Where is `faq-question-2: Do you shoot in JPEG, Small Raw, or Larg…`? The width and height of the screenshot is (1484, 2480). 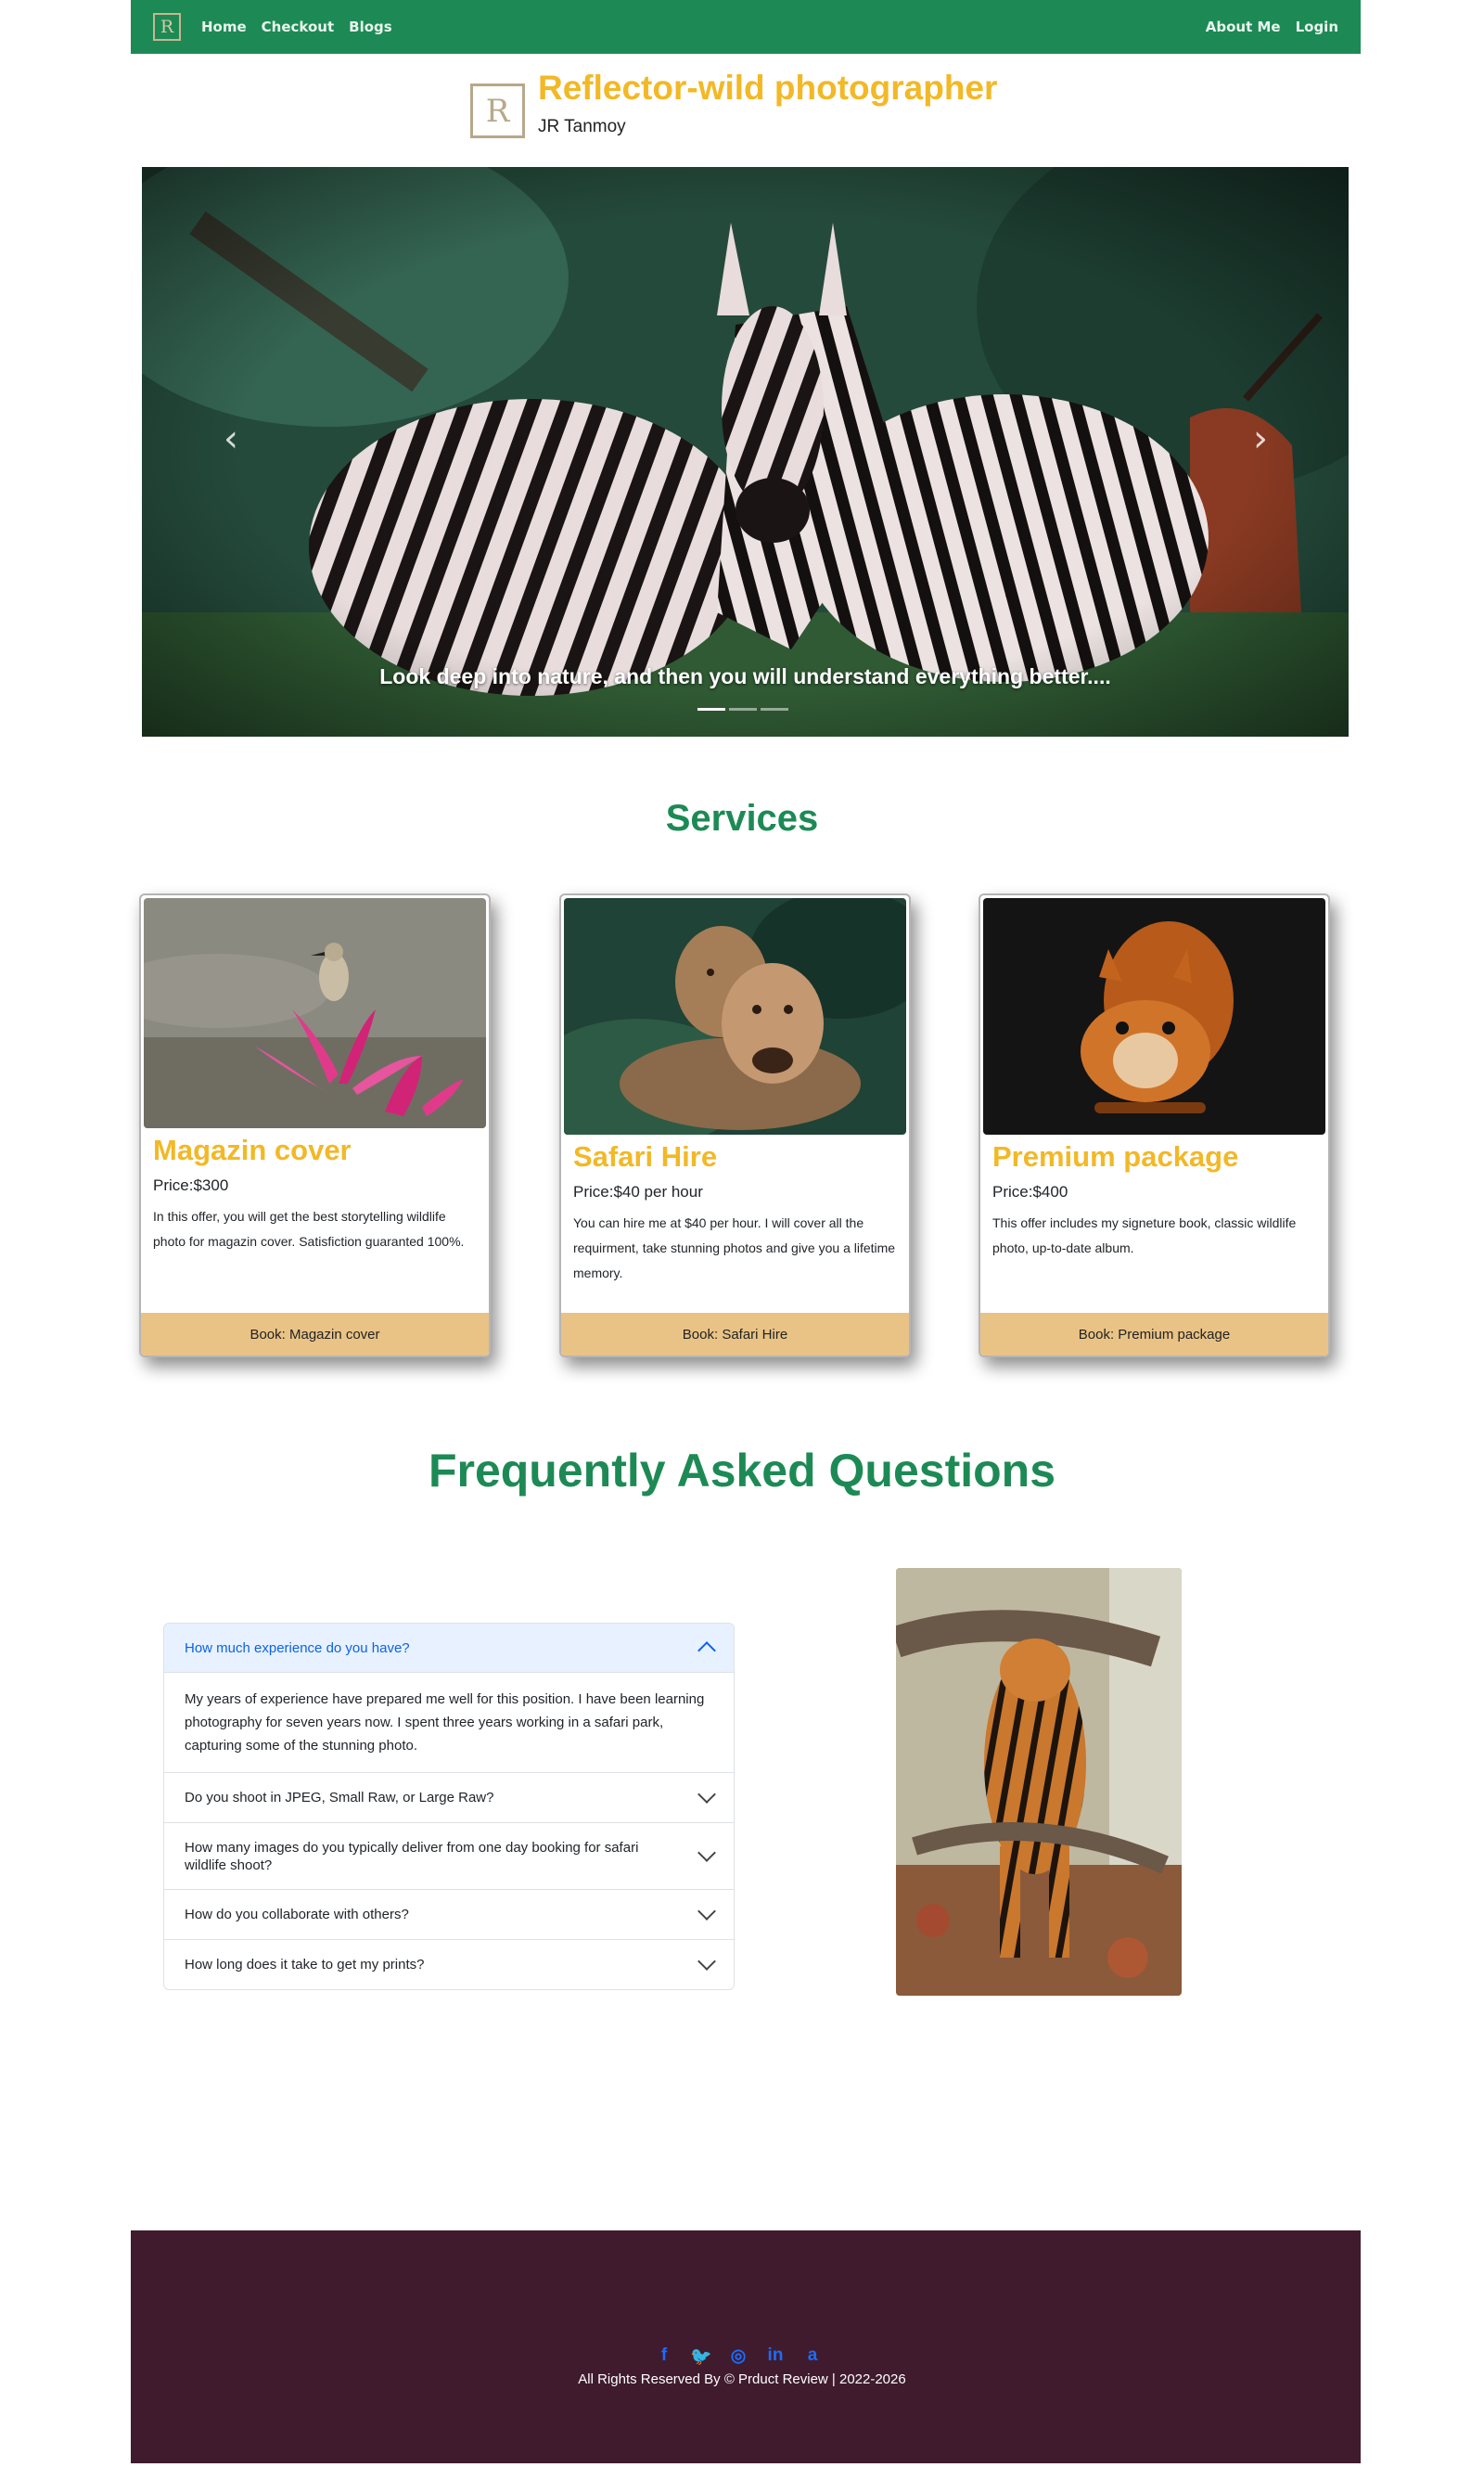 faq-question-2: Do you shoot in JPEG, Small Raw, or Larg… is located at coordinates (449, 1798).